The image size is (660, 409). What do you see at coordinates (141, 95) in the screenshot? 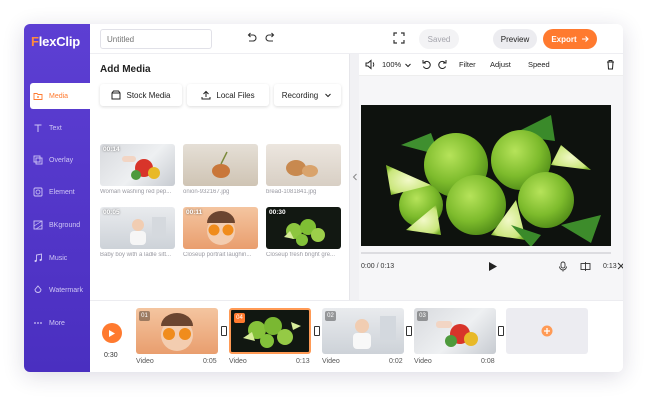
I see `stock-media-button: Stock Media` at bounding box center [141, 95].